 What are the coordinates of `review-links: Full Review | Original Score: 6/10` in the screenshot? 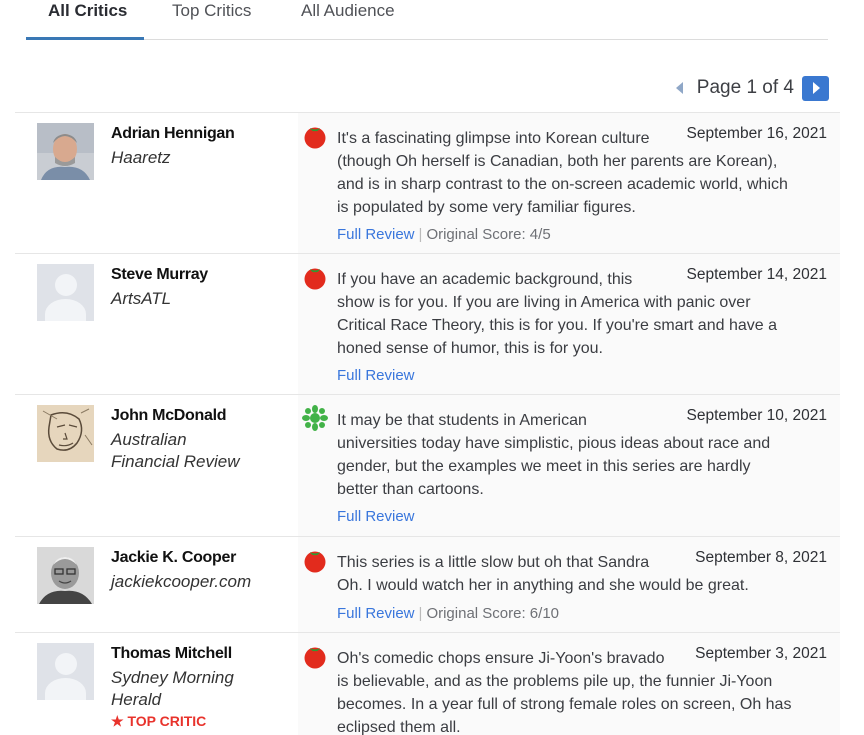 It's located at (448, 613).